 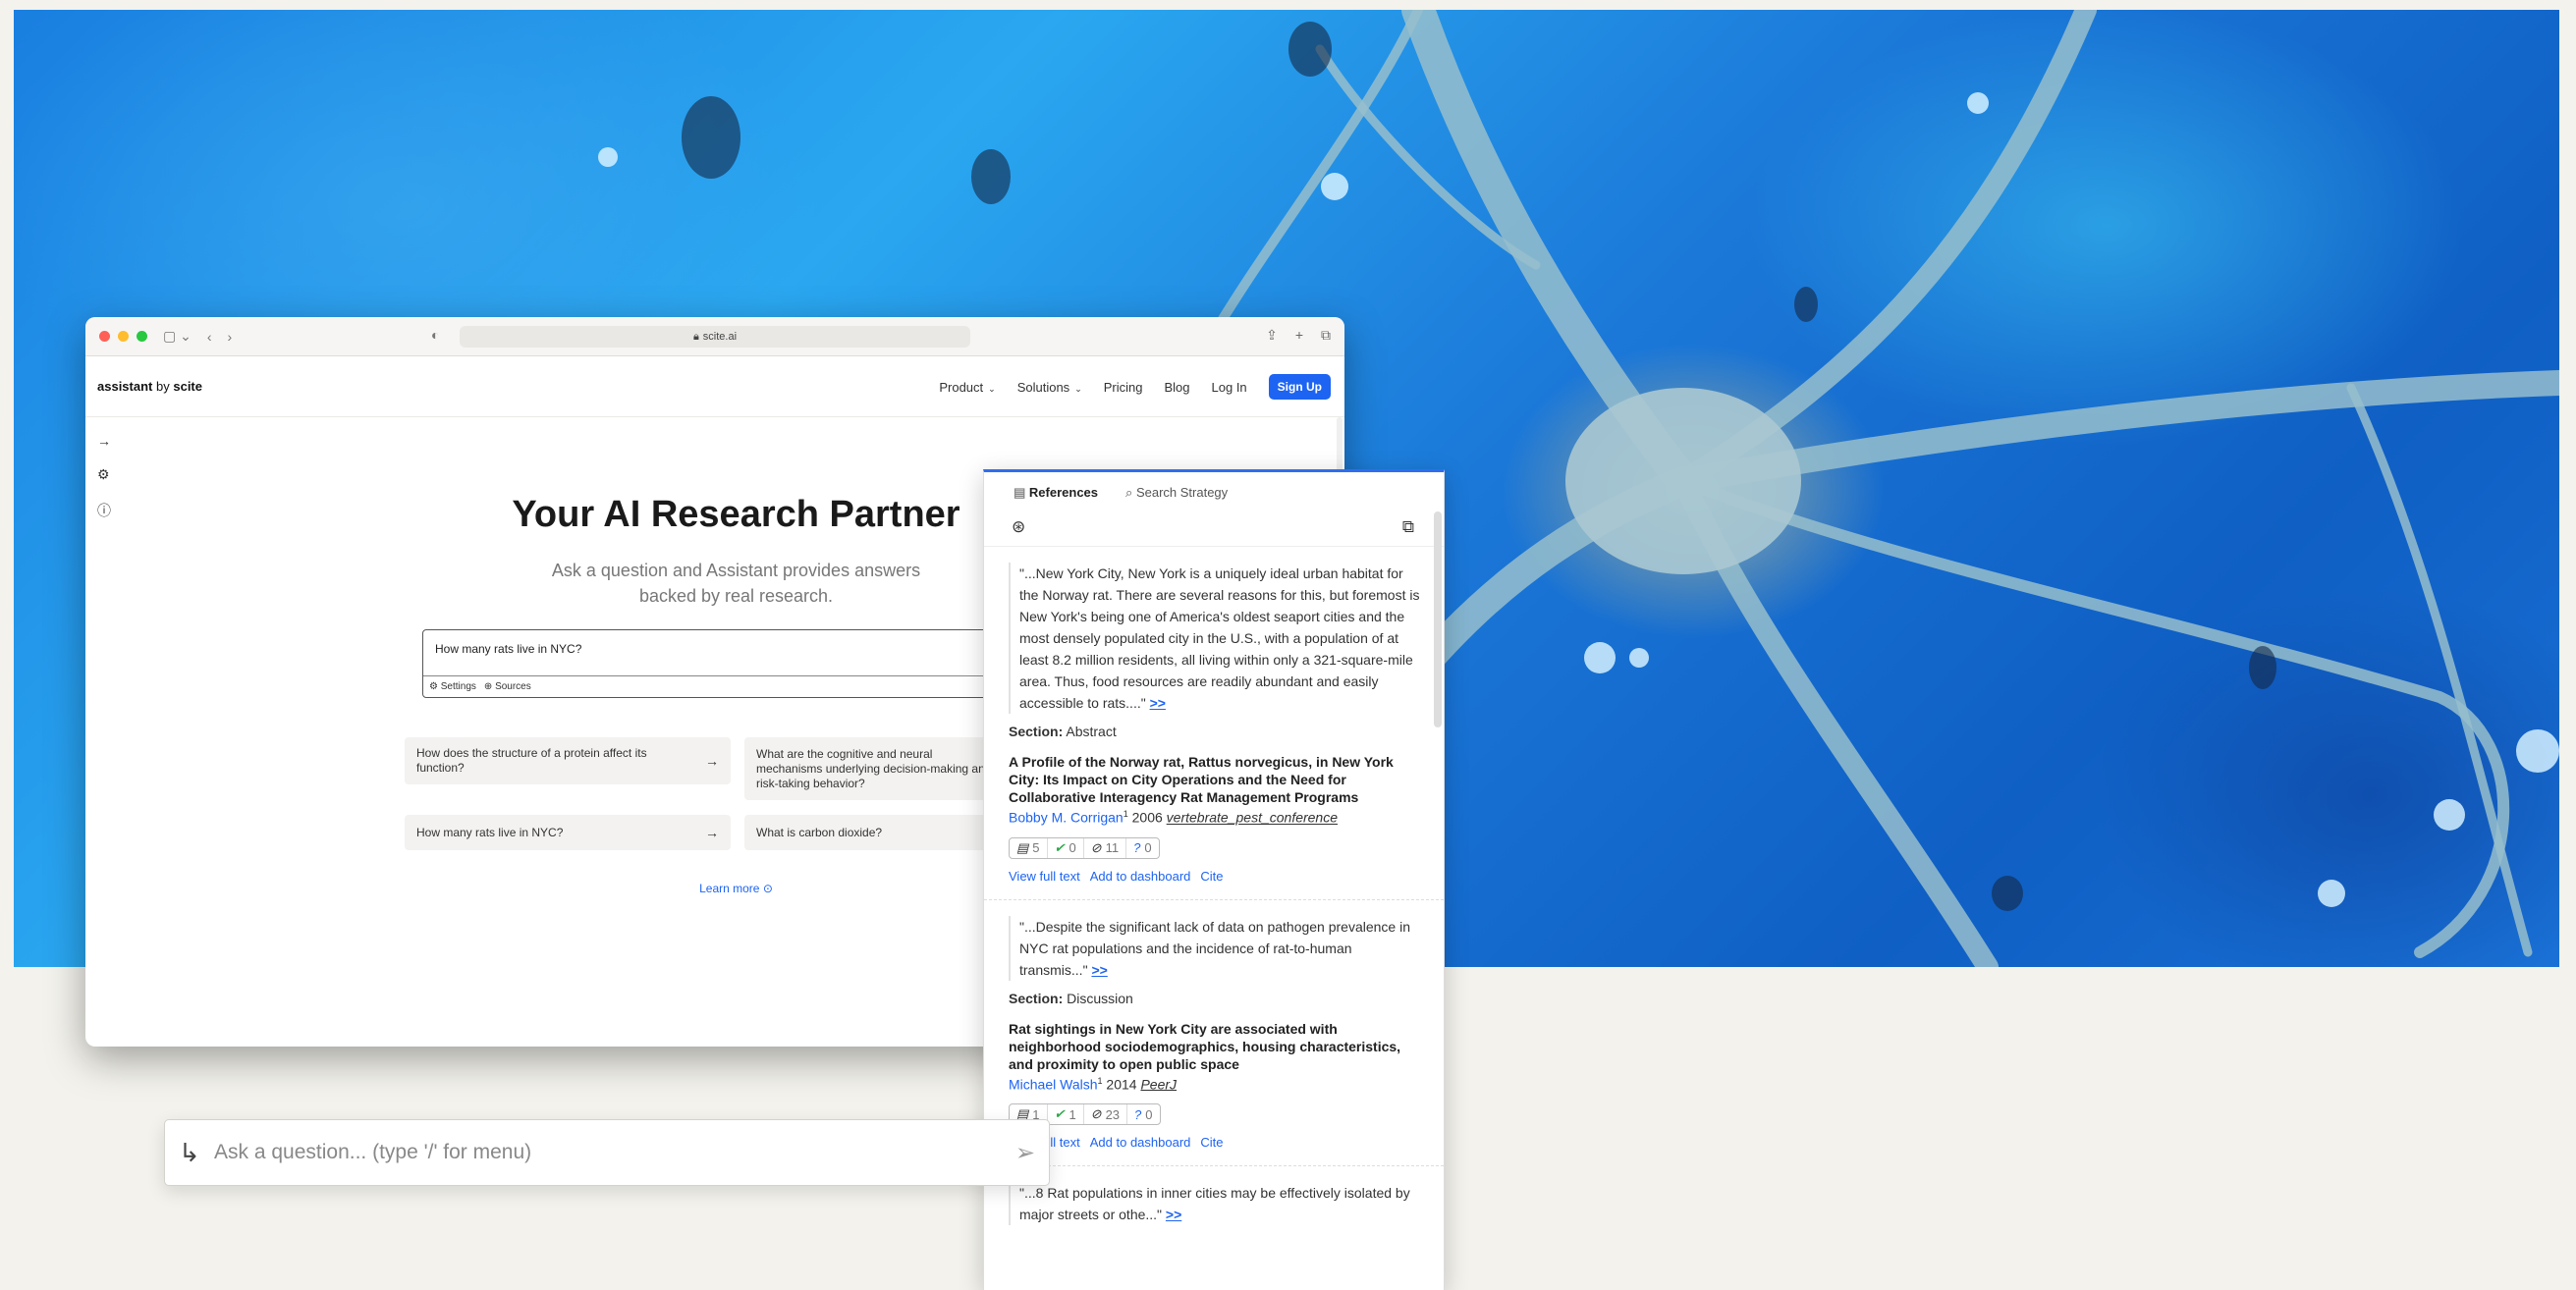 What do you see at coordinates (149, 386) in the screenshot?
I see `site-logo: assistant by scite` at bounding box center [149, 386].